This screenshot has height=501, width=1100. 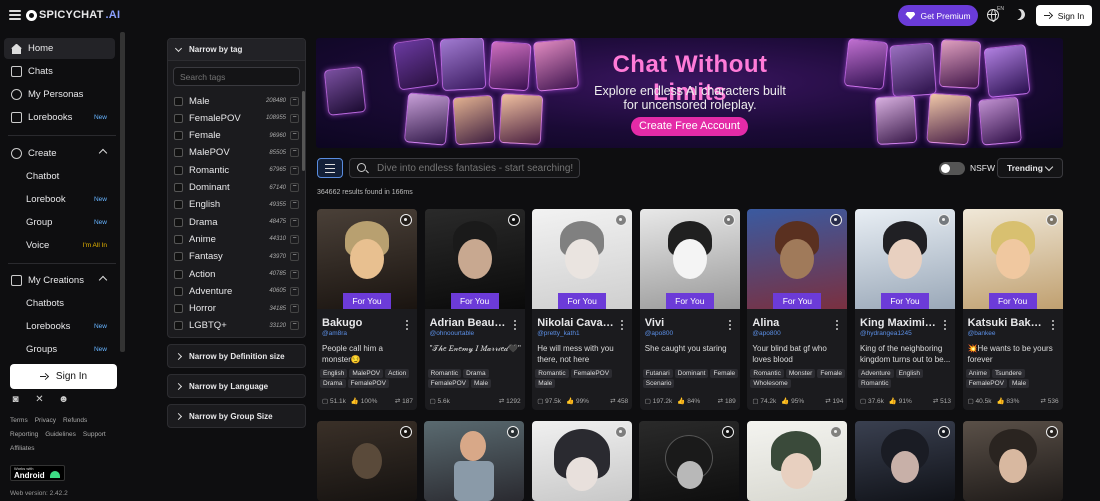 What do you see at coordinates (938, 15) in the screenshot?
I see `get-premium-button: Get Premium` at bounding box center [938, 15].